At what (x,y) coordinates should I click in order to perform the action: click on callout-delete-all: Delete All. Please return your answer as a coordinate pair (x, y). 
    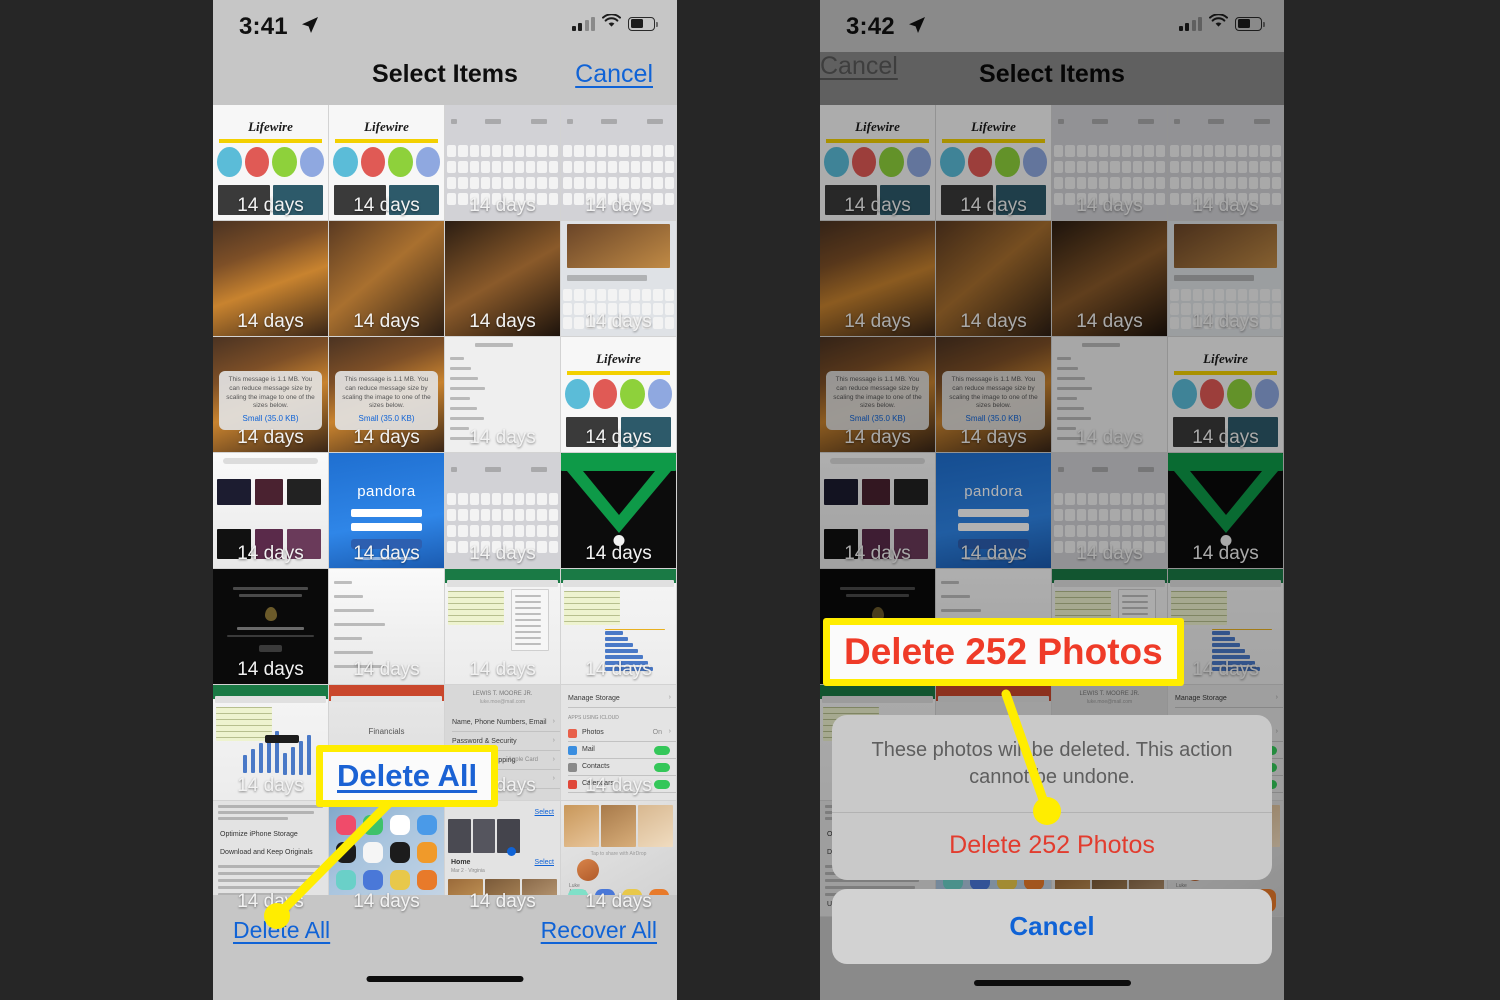
    Looking at the image, I should click on (407, 776).